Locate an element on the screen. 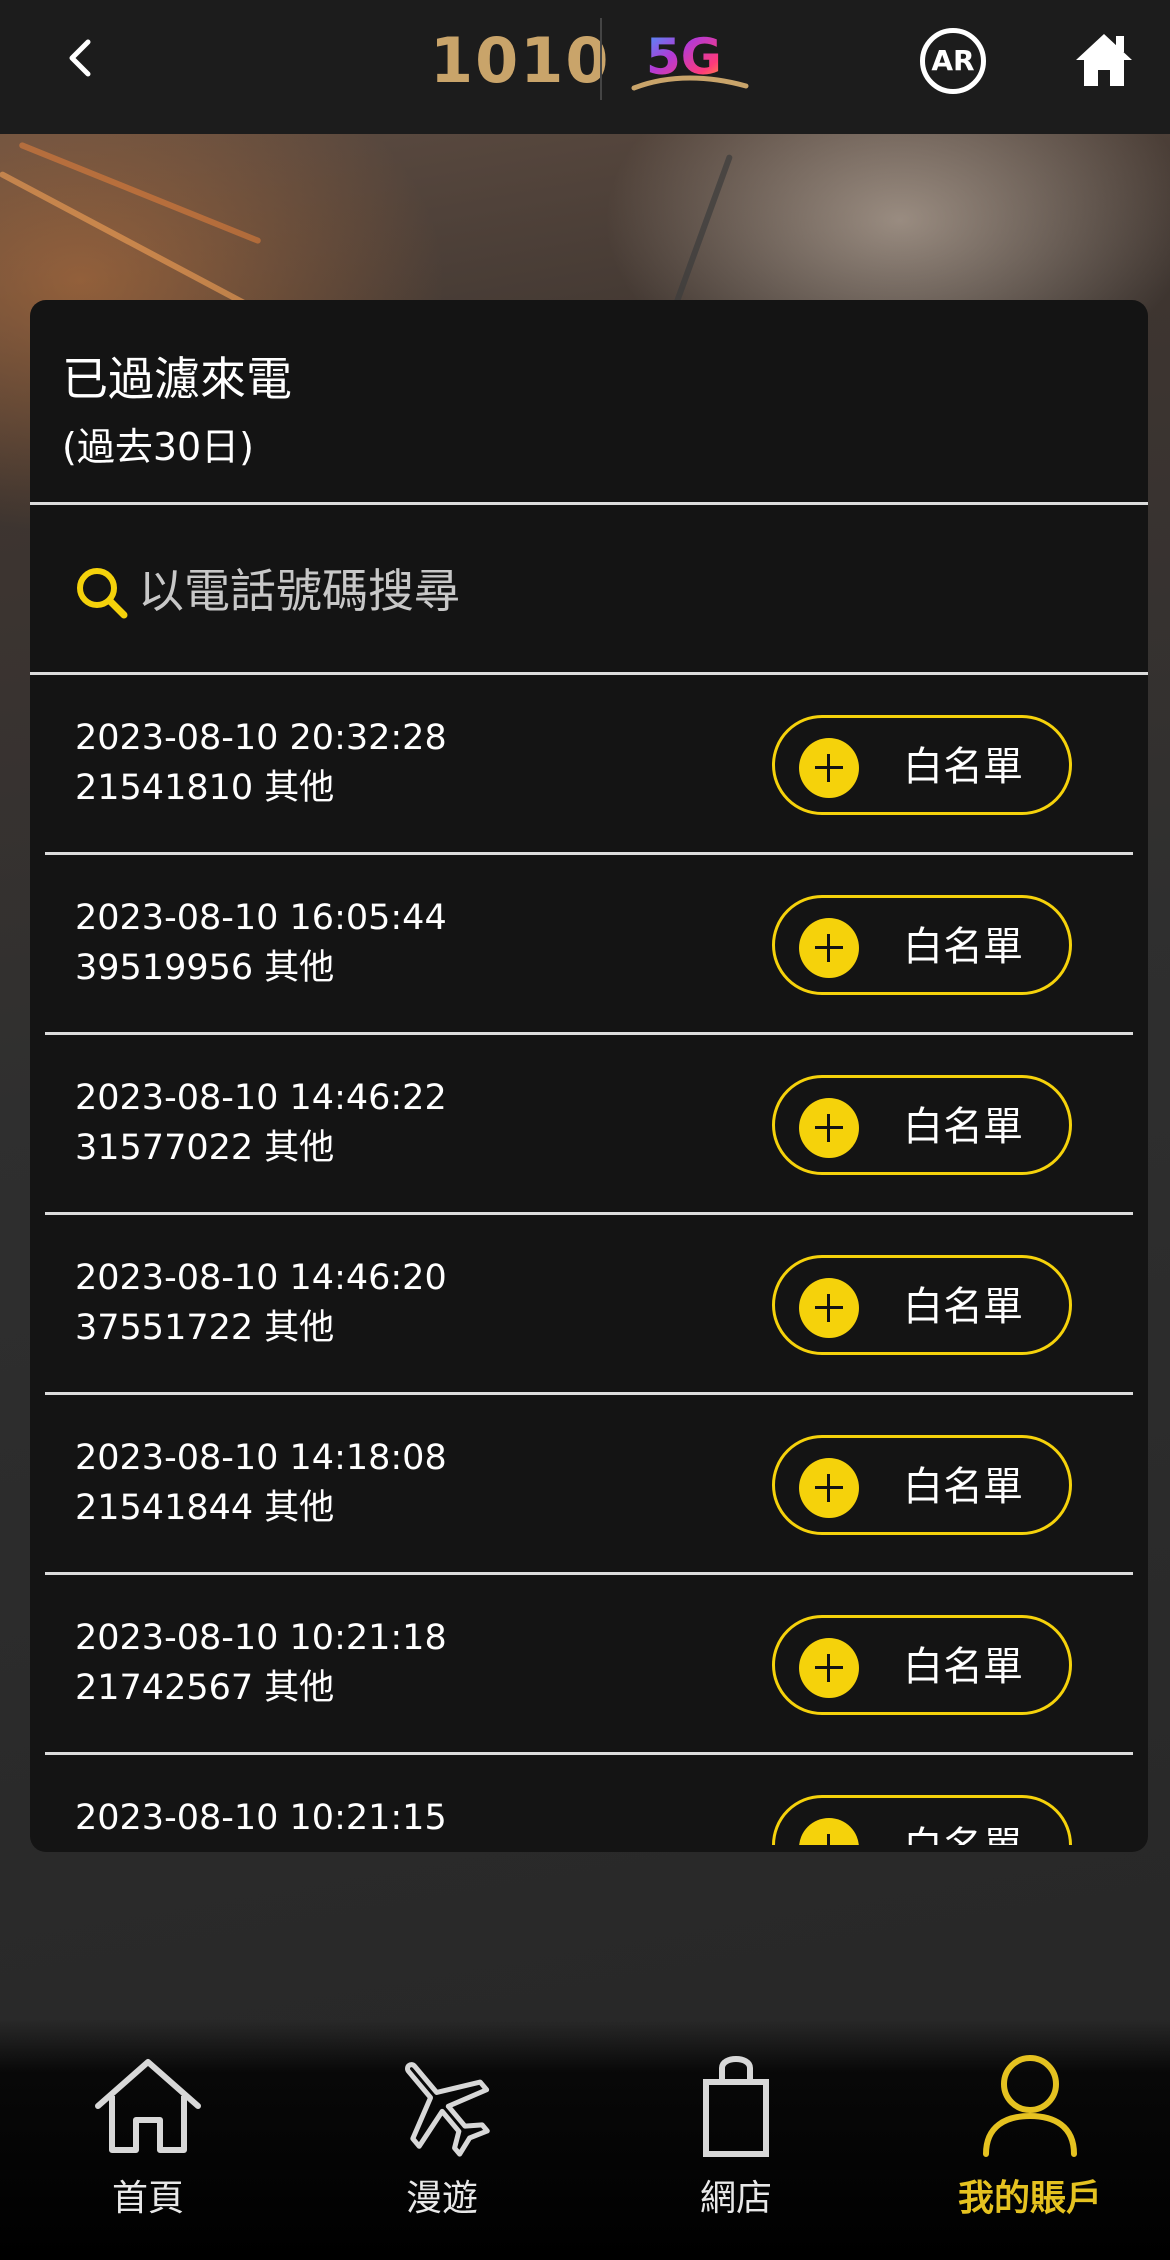 This screenshot has width=1170, height=2260. call-number: 21742567 其他 is located at coordinates (205, 1688).